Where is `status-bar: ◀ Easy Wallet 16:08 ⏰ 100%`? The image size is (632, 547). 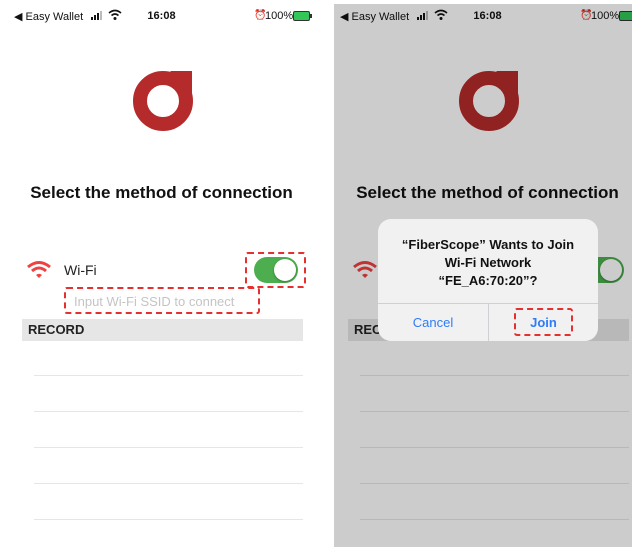
status-bar: ◀ Easy Wallet 16:08 ⏰ 100% is located at coordinates (161, 15).